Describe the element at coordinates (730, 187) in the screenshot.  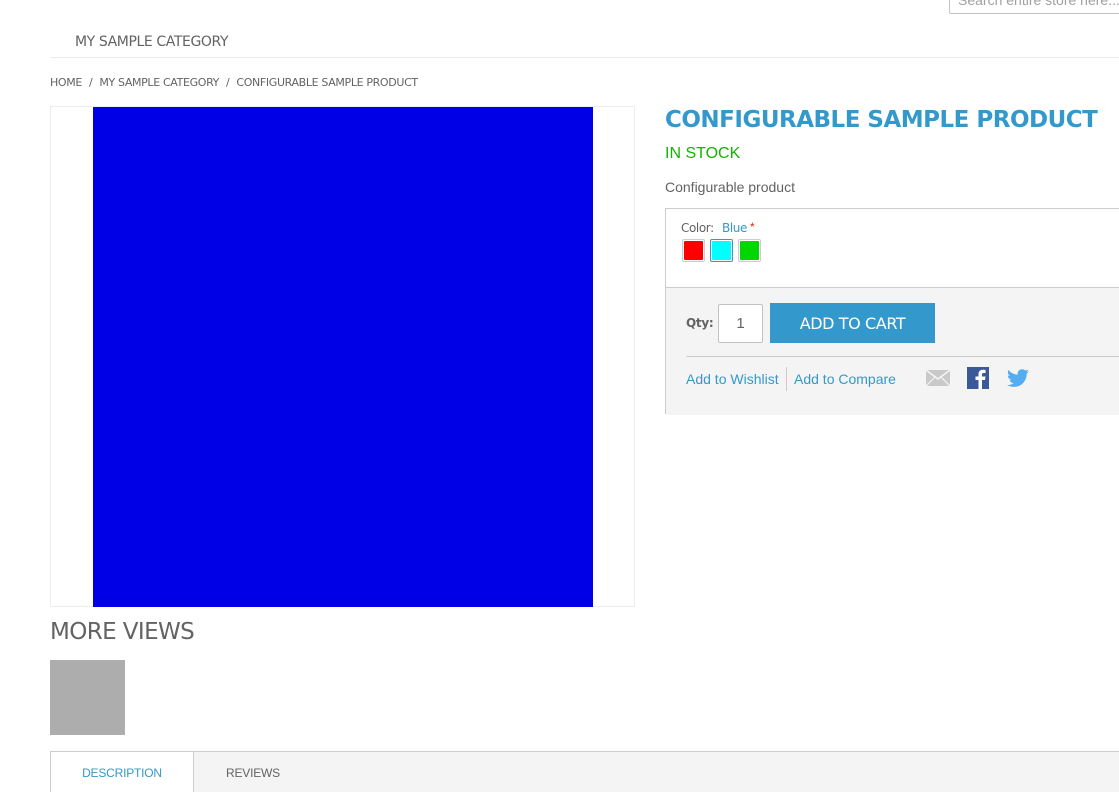
I see `short-description: Configurable product` at that location.